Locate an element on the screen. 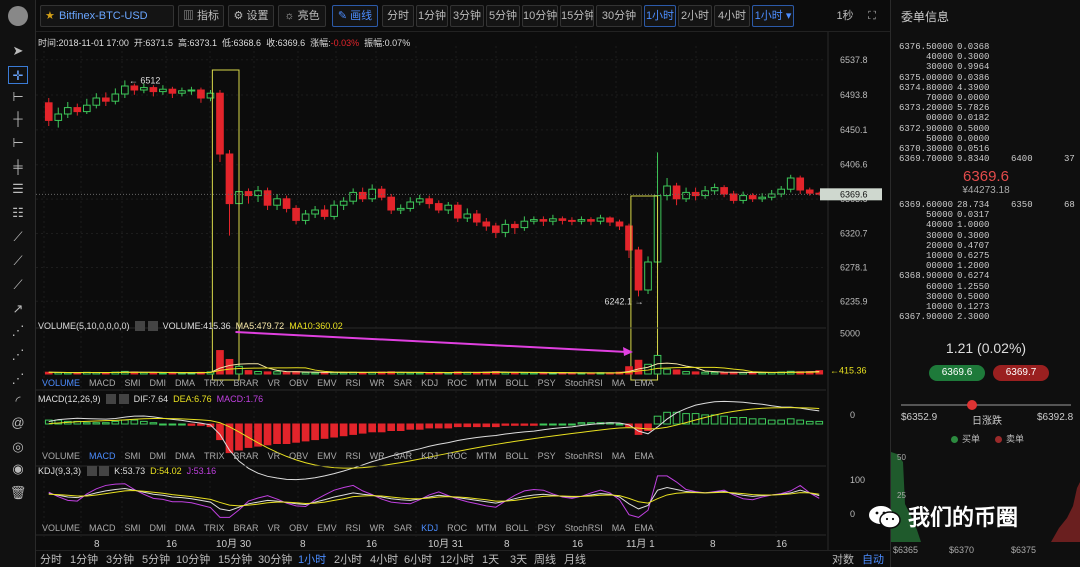 This screenshot has width=1080, height=567. volume-close-icon is located at coordinates (152, 326).